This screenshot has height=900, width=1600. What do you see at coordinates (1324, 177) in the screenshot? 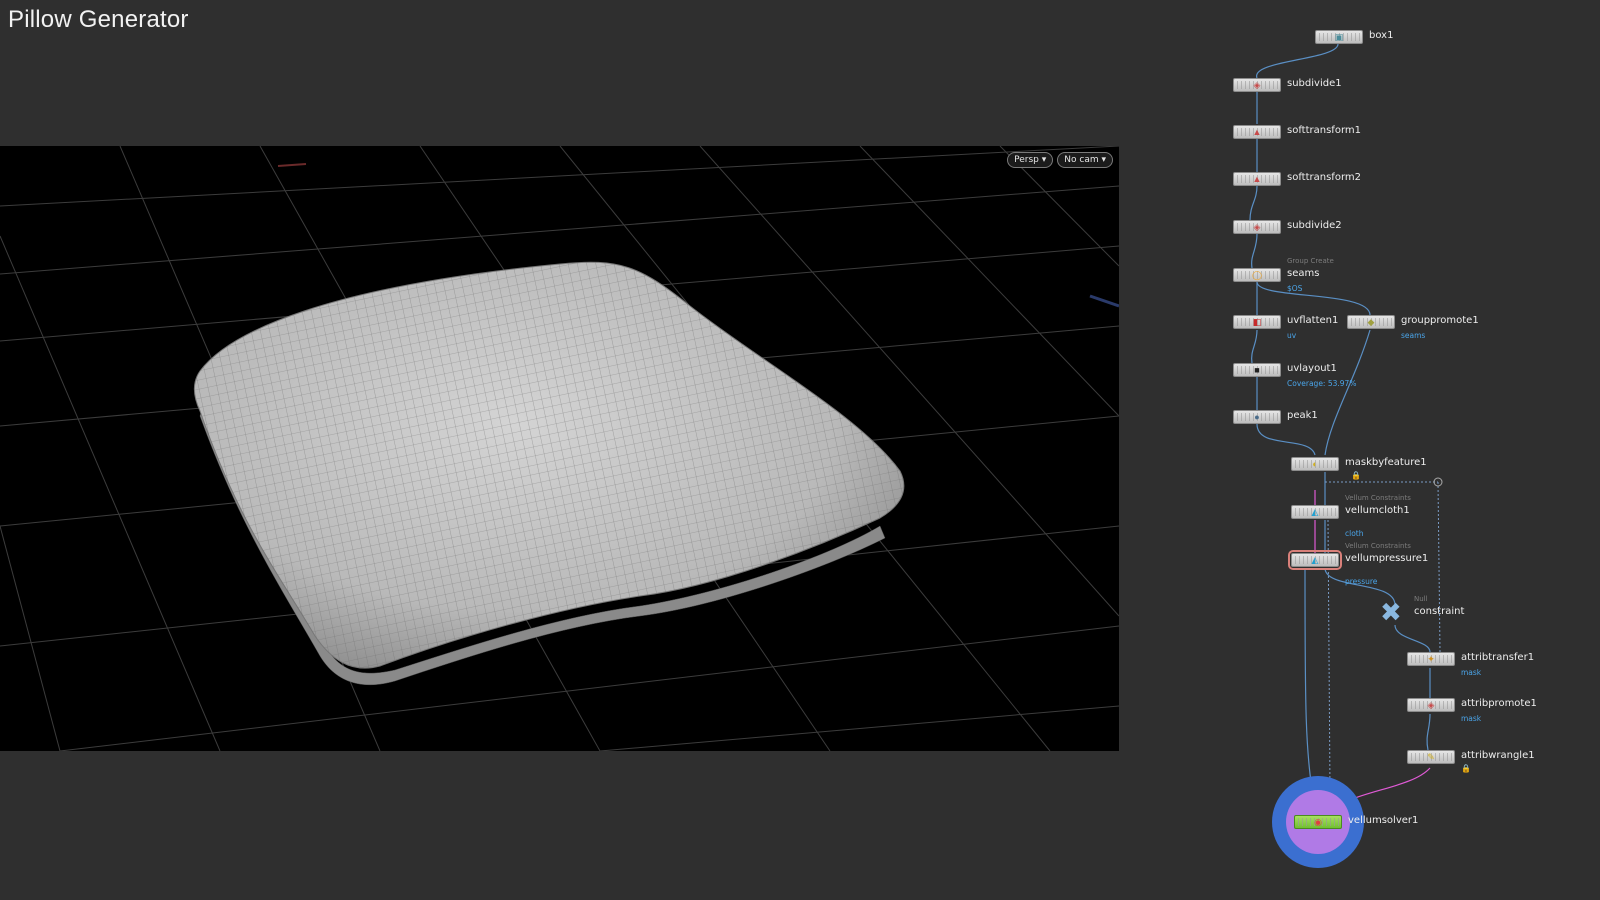
I see `node-softtransform2-label: softtransform2` at bounding box center [1324, 177].